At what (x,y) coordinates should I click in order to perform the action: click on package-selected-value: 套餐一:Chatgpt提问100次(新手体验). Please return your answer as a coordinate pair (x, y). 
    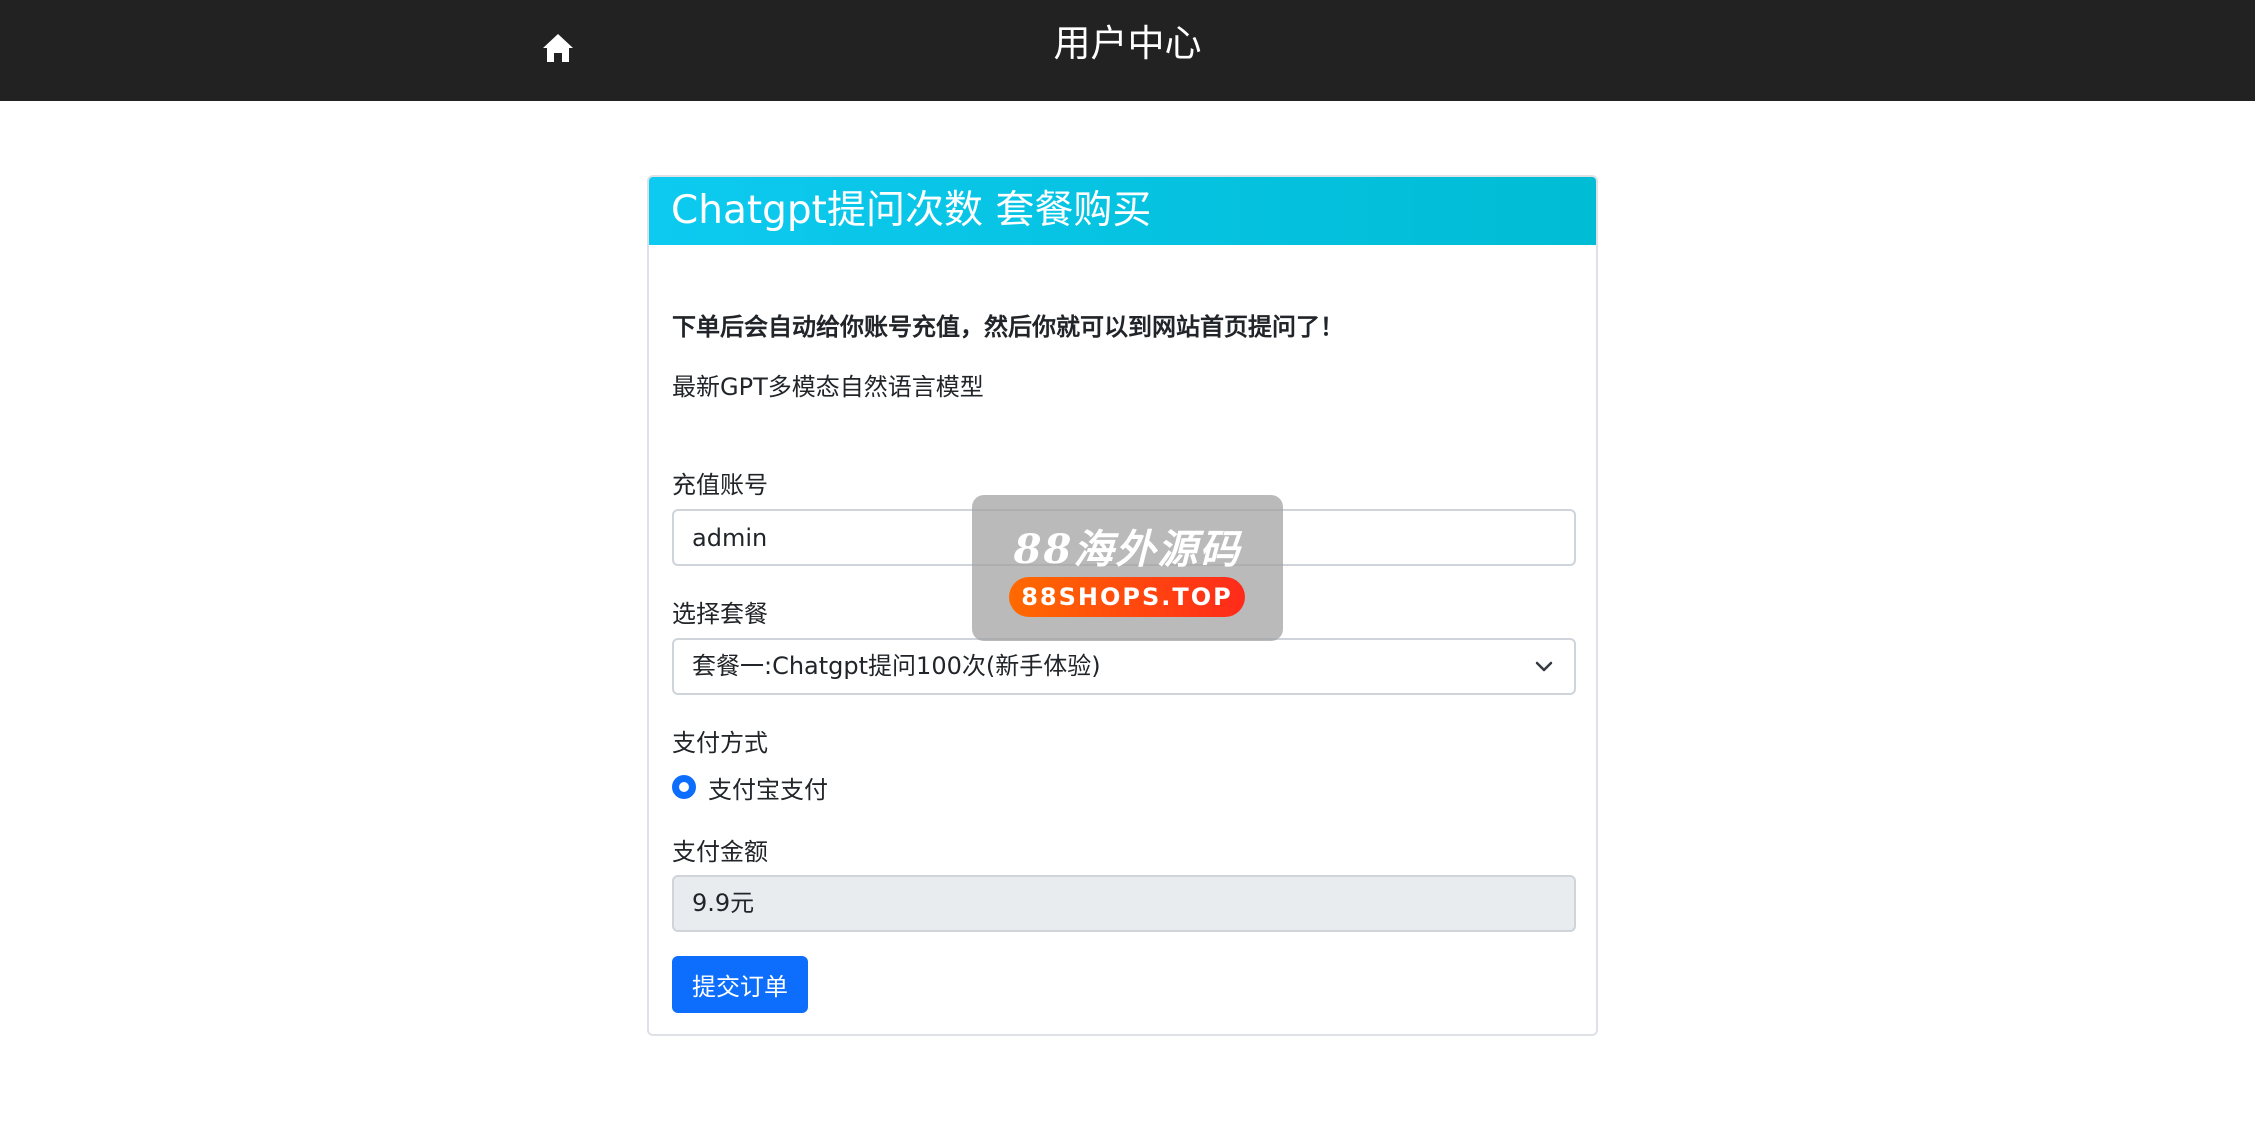
    Looking at the image, I should click on (896, 666).